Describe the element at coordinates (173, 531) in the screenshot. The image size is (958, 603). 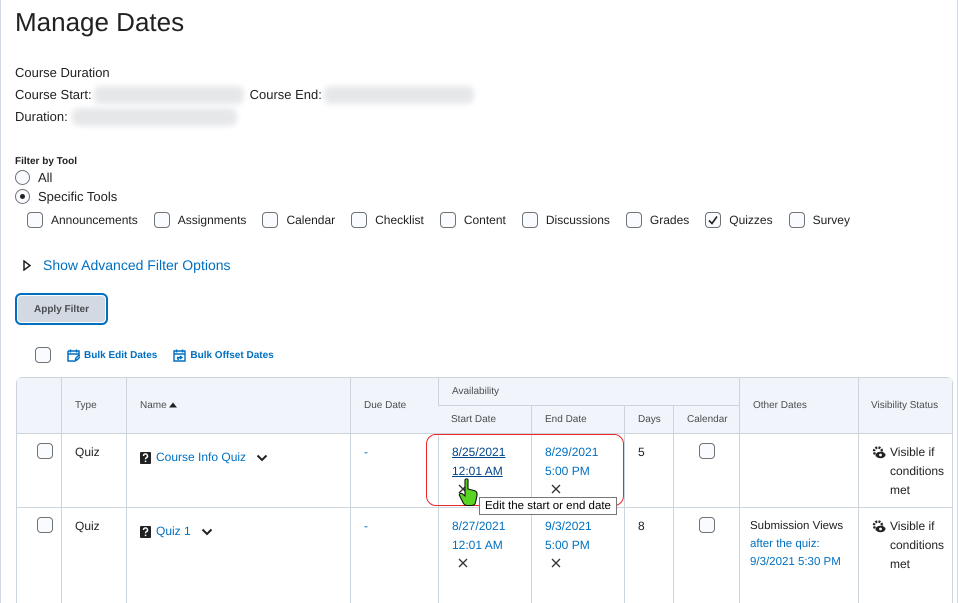
I see `quiz-name-link: Quiz 1` at that location.